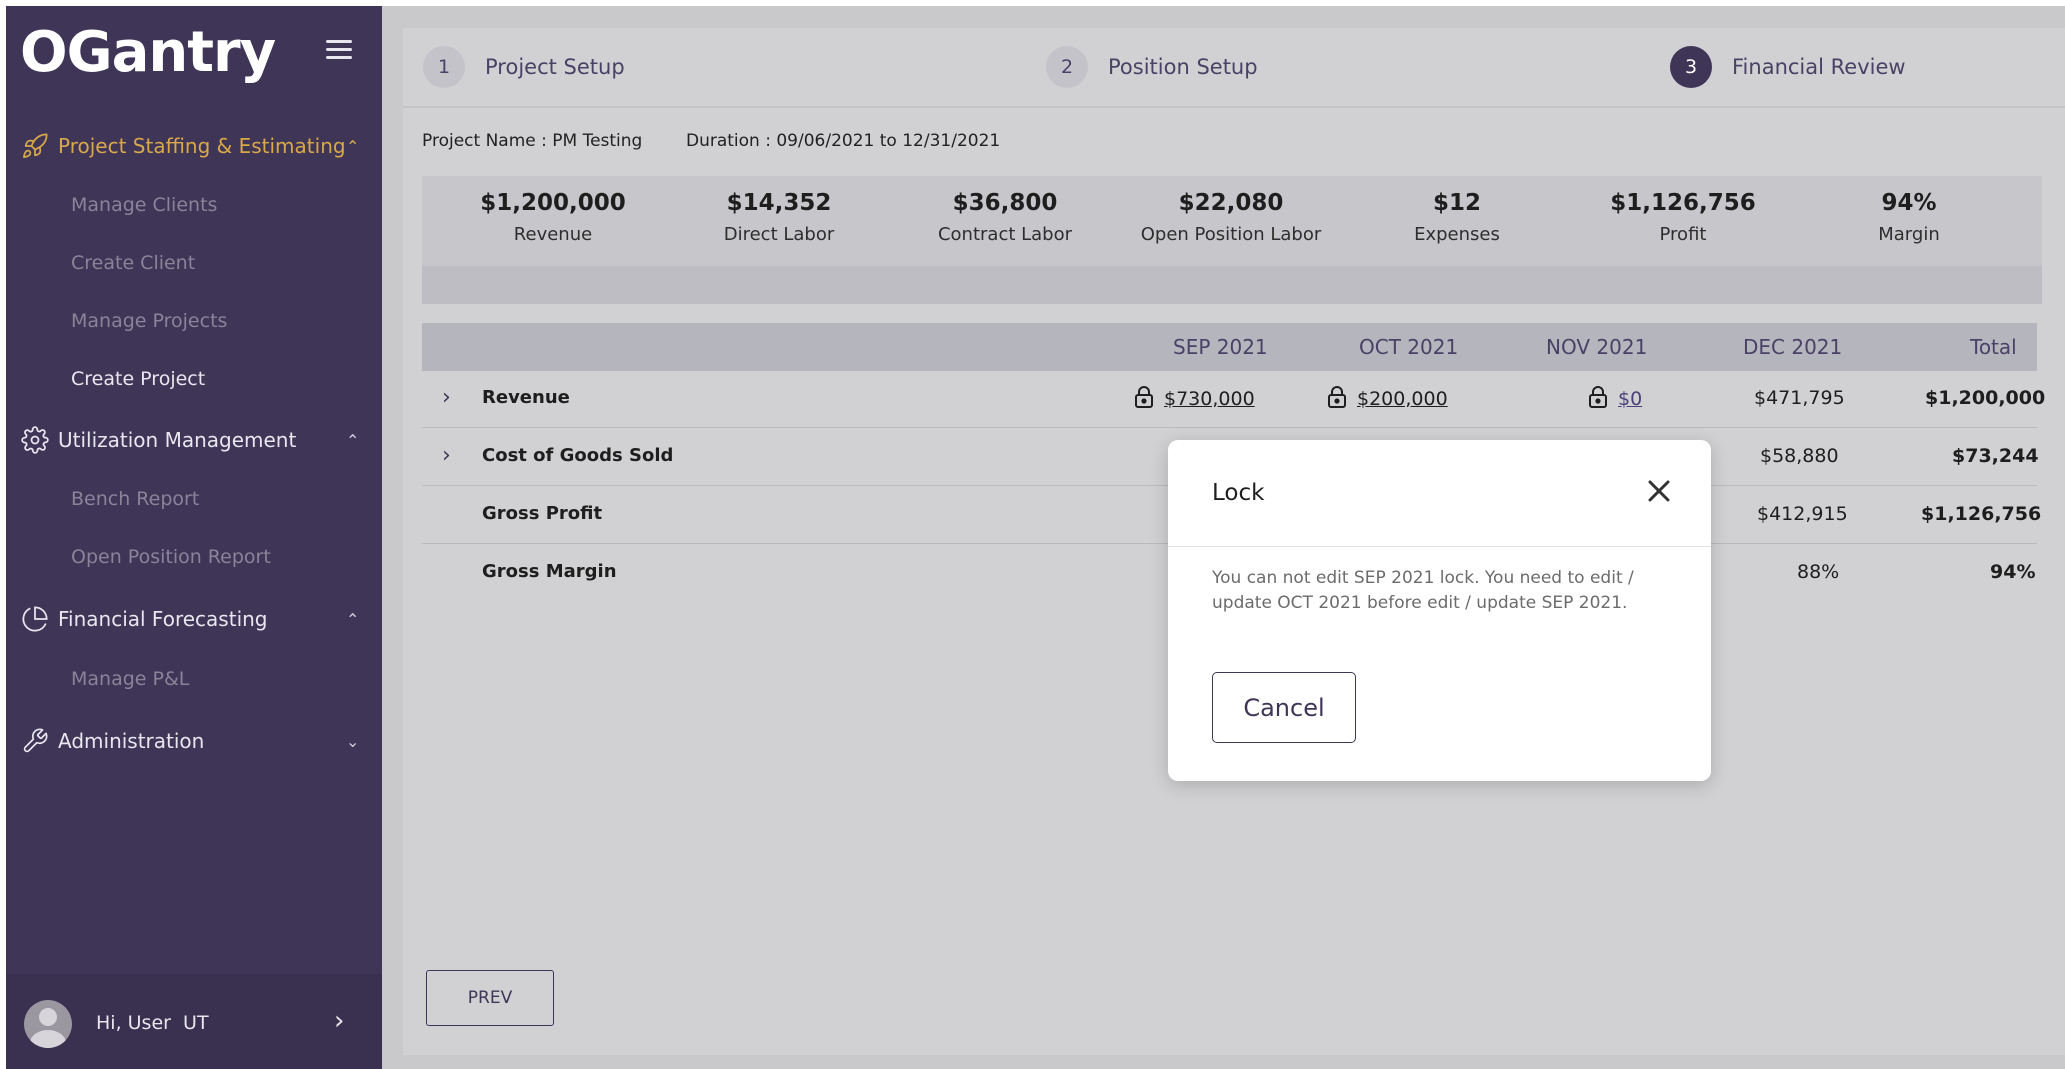 Image resolution: width=2065 pixels, height=1069 pixels. Describe the element at coordinates (1231, 217) in the screenshot. I see `metric-open-position-labor: $22,080 Open Position Labor` at that location.